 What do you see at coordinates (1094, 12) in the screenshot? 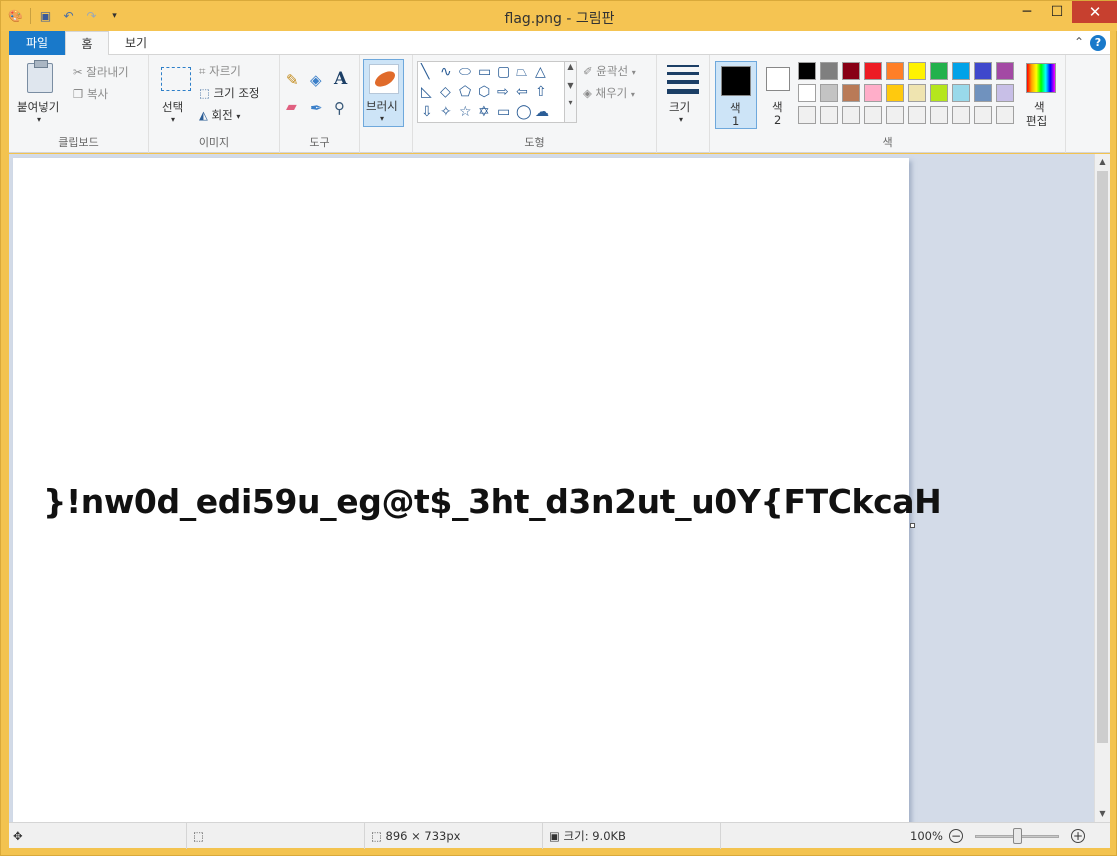
I see `close-button: ✕` at bounding box center [1094, 12].